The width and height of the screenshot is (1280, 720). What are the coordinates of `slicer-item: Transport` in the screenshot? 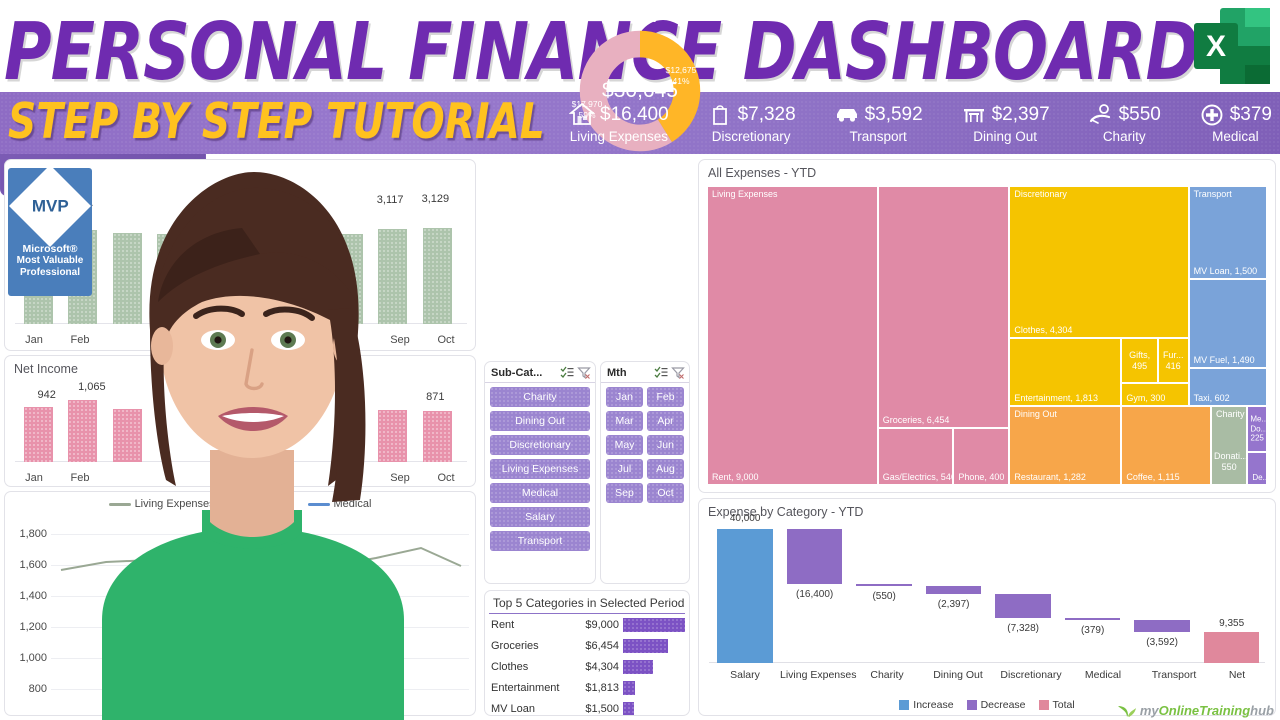 It's located at (540, 541).